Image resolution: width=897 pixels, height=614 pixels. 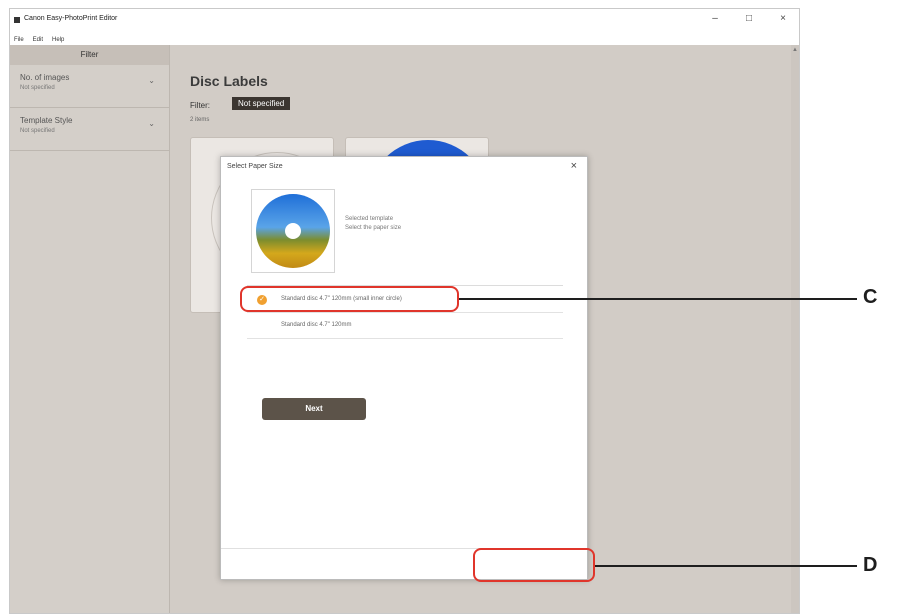 I want to click on callout-d-line, so click(x=726, y=566).